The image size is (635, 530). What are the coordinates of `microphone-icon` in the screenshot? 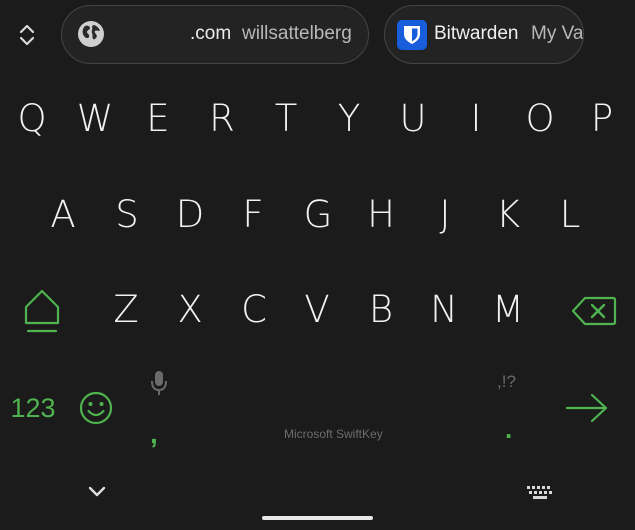 It's located at (159, 383).